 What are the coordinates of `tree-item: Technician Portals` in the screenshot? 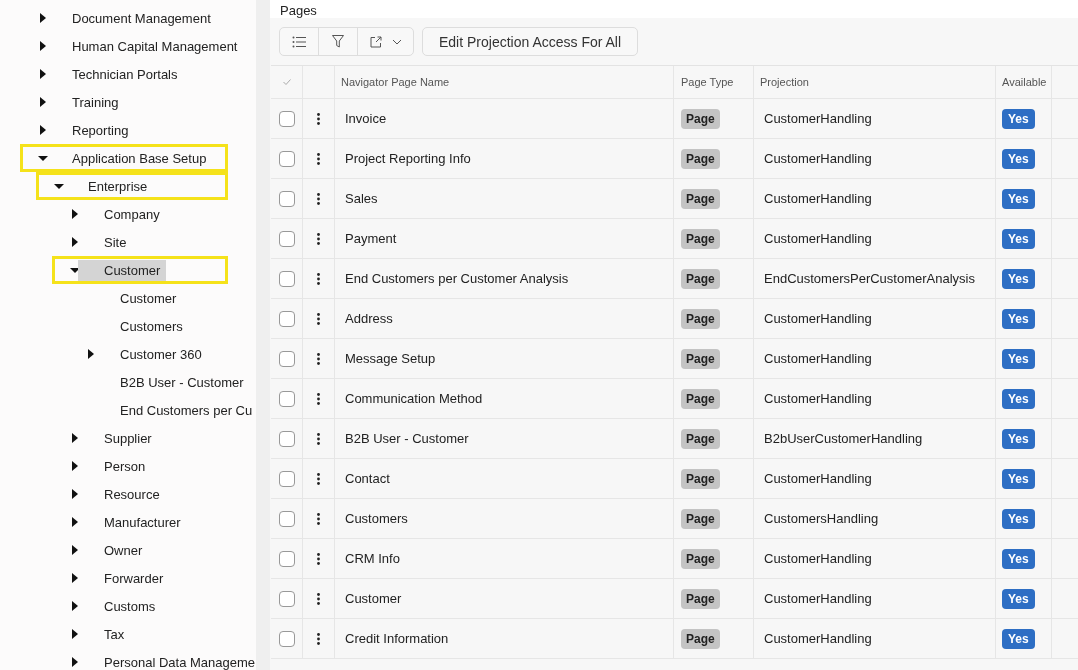 It's located at (125, 74).